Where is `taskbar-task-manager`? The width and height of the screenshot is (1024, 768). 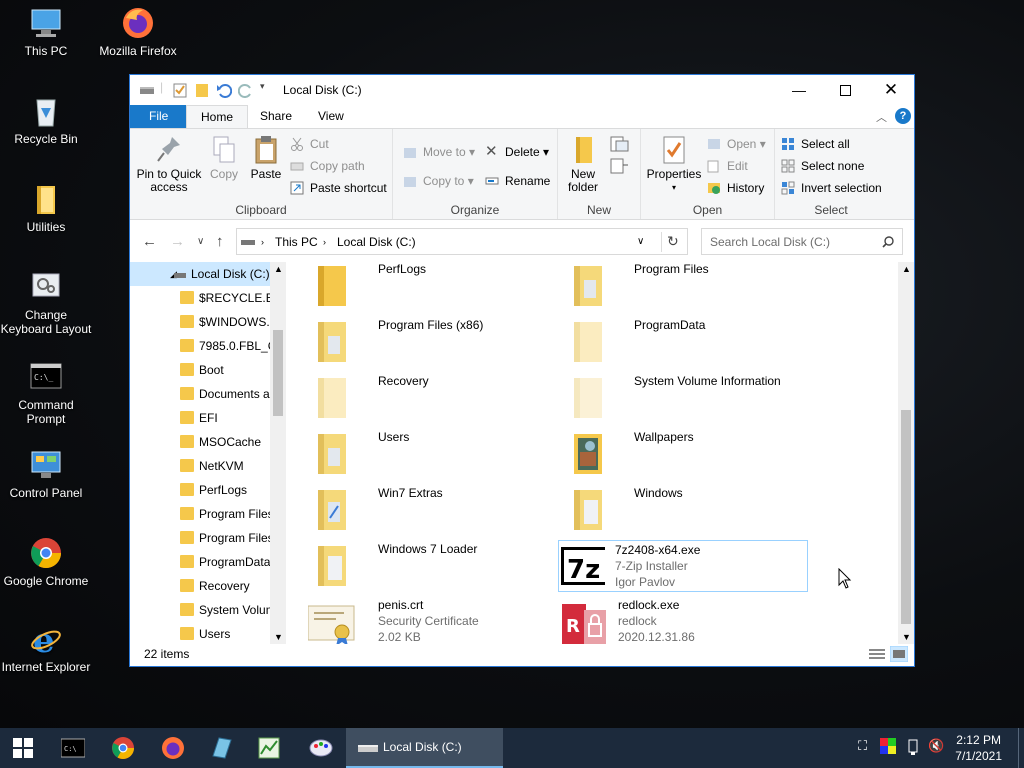
taskbar-task-manager is located at coordinates (269, 748).